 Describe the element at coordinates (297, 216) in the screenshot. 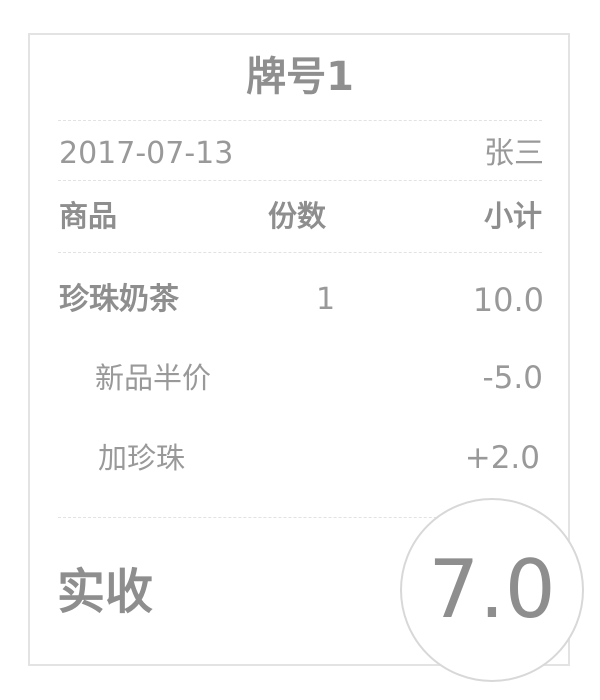

I see `column-header-qty: 份数` at that location.